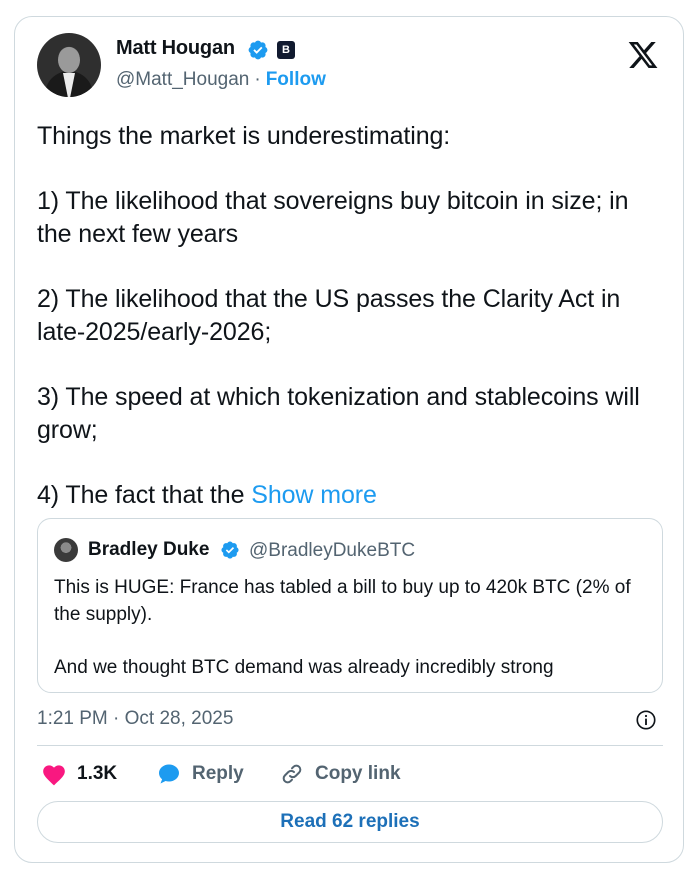 This screenshot has height=879, width=700. Describe the element at coordinates (182, 79) in the screenshot. I see `author-handle: @Matt_Hougan` at that location.